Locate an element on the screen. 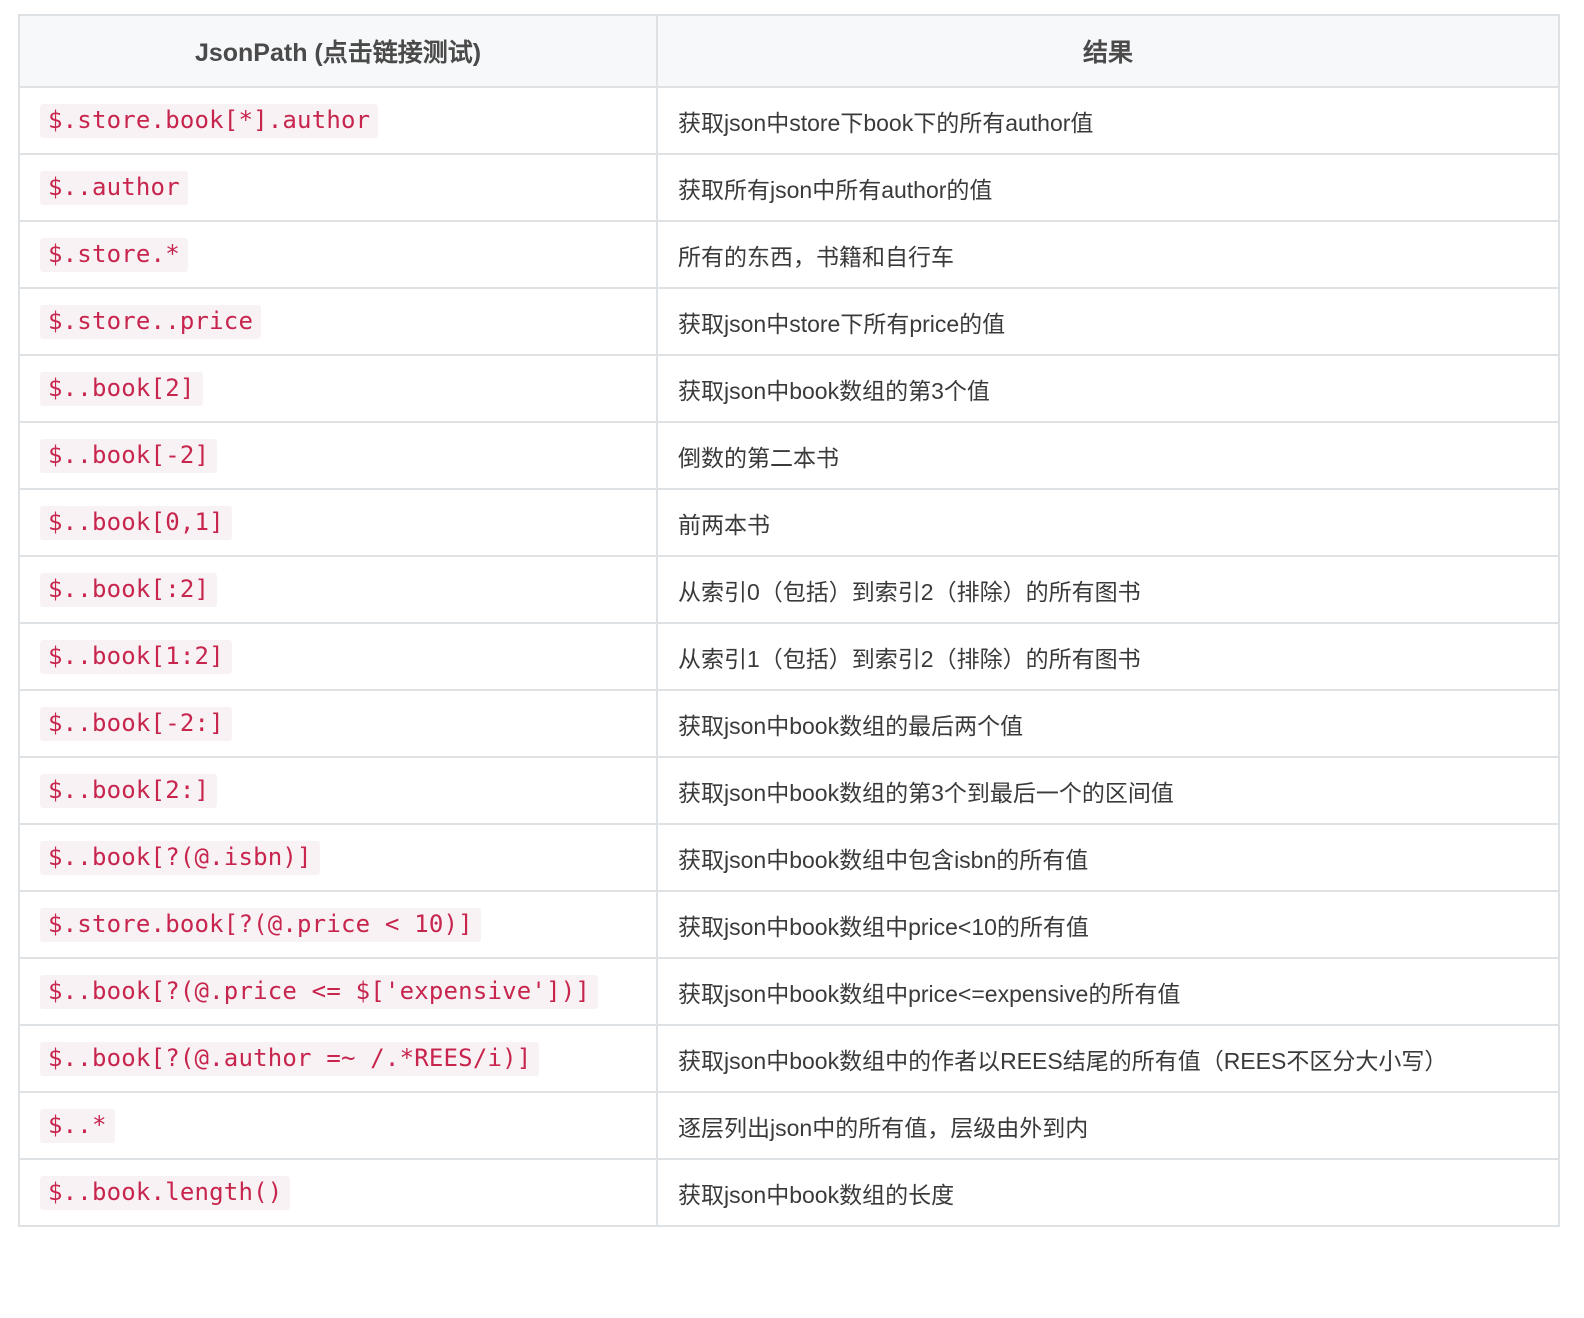  result-cell: 获取json中book数组的长度 is located at coordinates (1108, 1192).